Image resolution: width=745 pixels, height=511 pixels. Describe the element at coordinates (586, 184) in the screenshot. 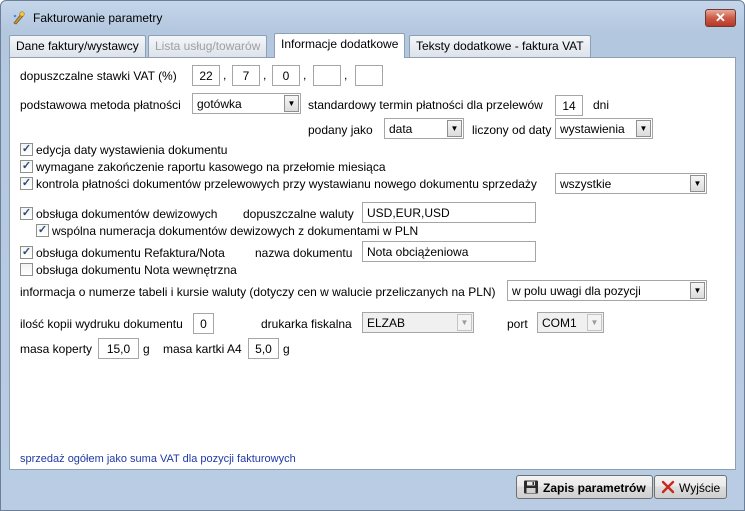

I see `payment-control-value: wszystkie` at that location.